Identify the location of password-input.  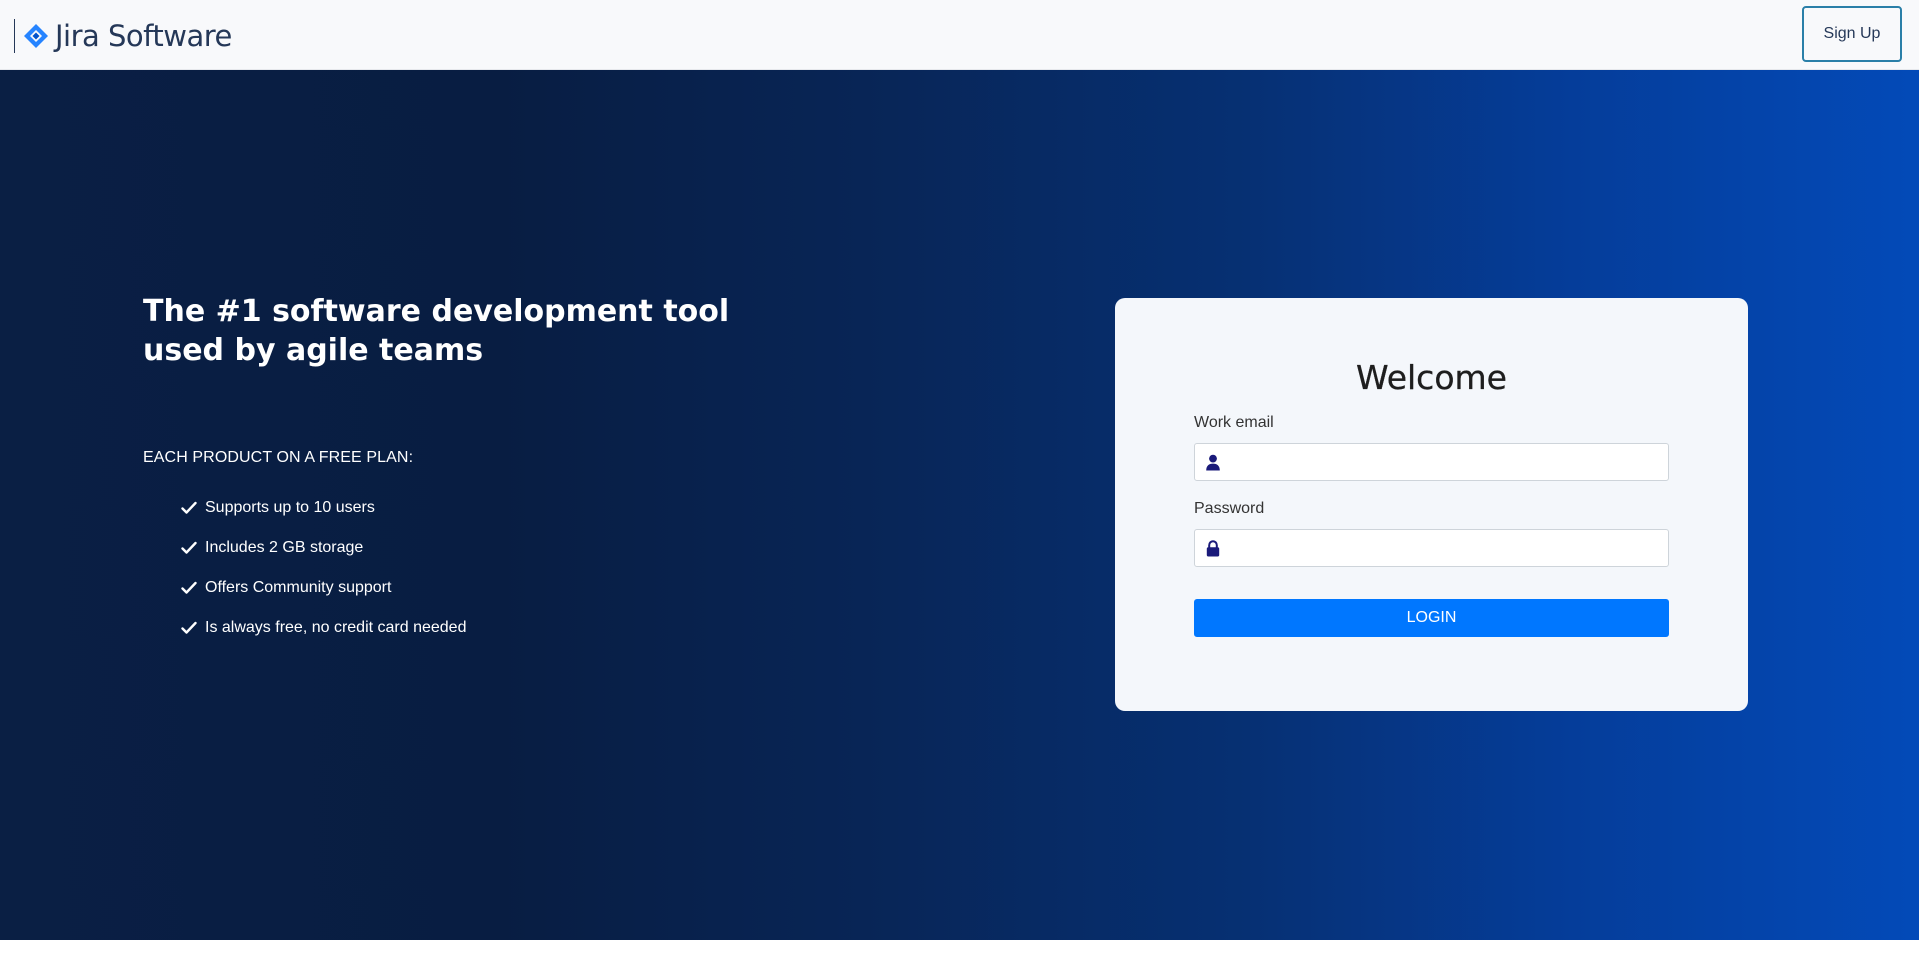
(1446, 548).